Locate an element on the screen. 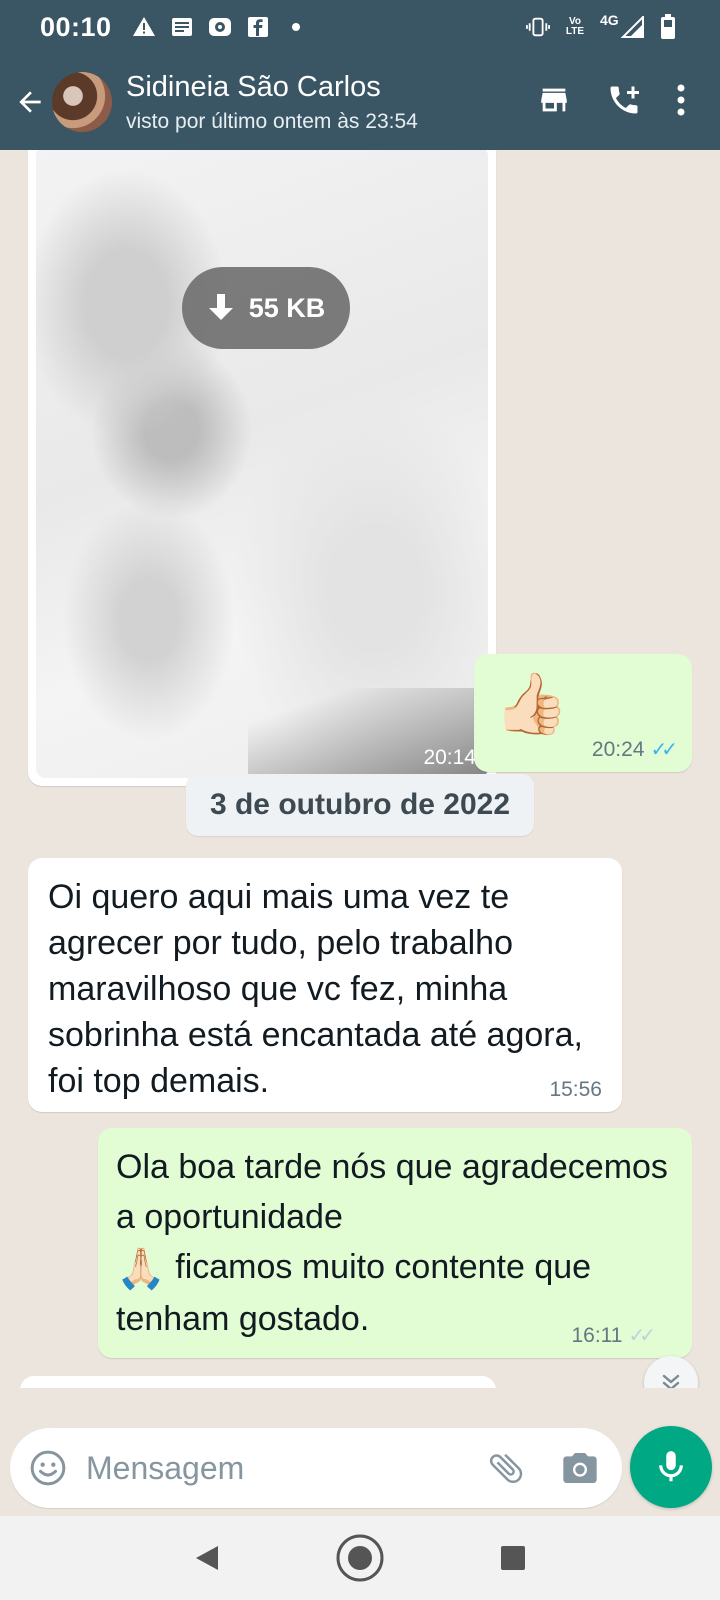  thumbs-up-emoji: 👍🏻 is located at coordinates (531, 703).